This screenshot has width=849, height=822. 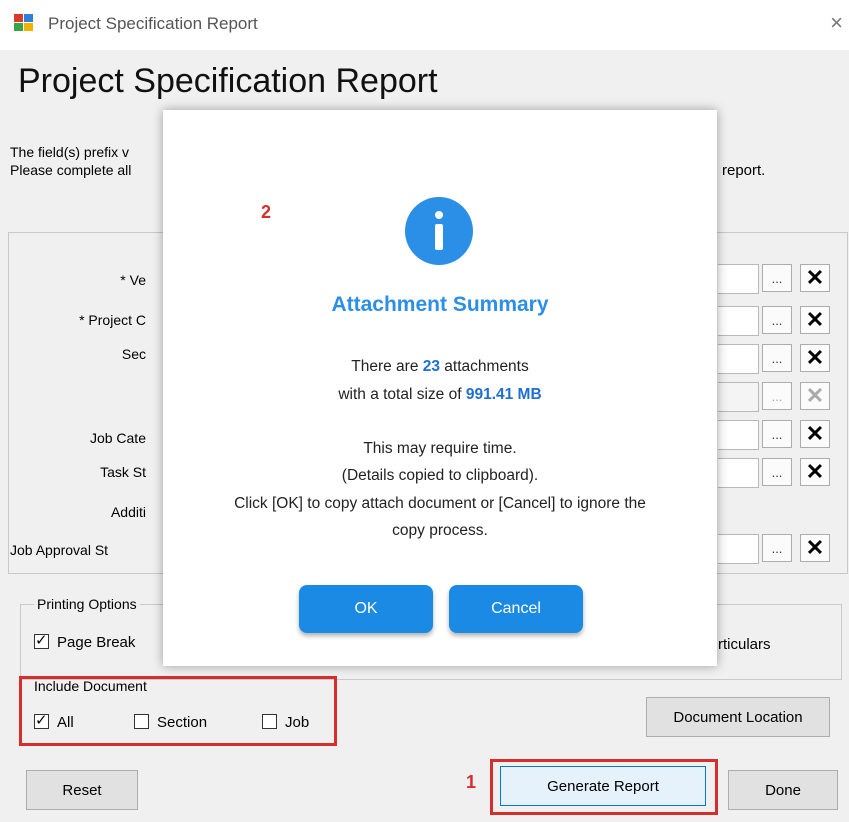 What do you see at coordinates (266, 212) in the screenshot?
I see `step-2-label: 2` at bounding box center [266, 212].